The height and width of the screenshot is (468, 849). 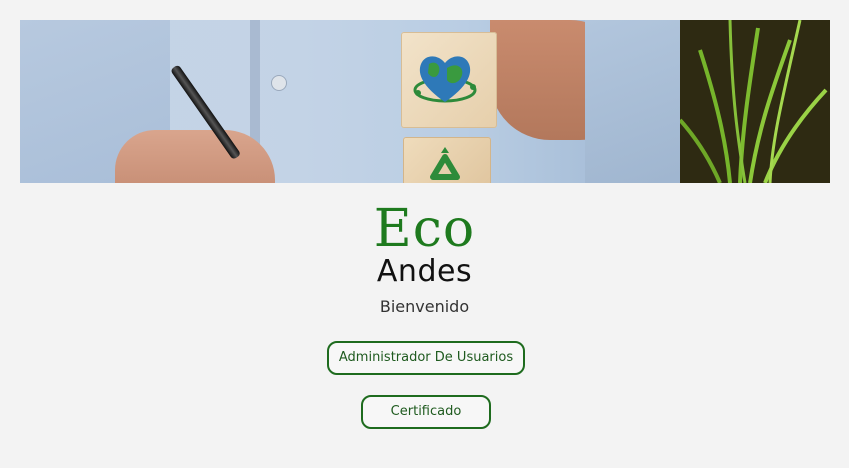 What do you see at coordinates (279, 83) in the screenshot?
I see `shirt-button` at bounding box center [279, 83].